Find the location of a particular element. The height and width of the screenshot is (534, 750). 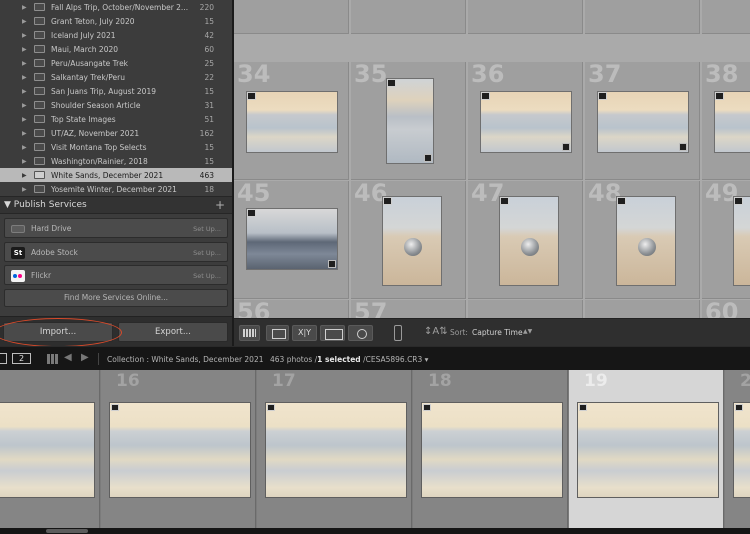

filmstrip-scrollbar is located at coordinates (375, 531).